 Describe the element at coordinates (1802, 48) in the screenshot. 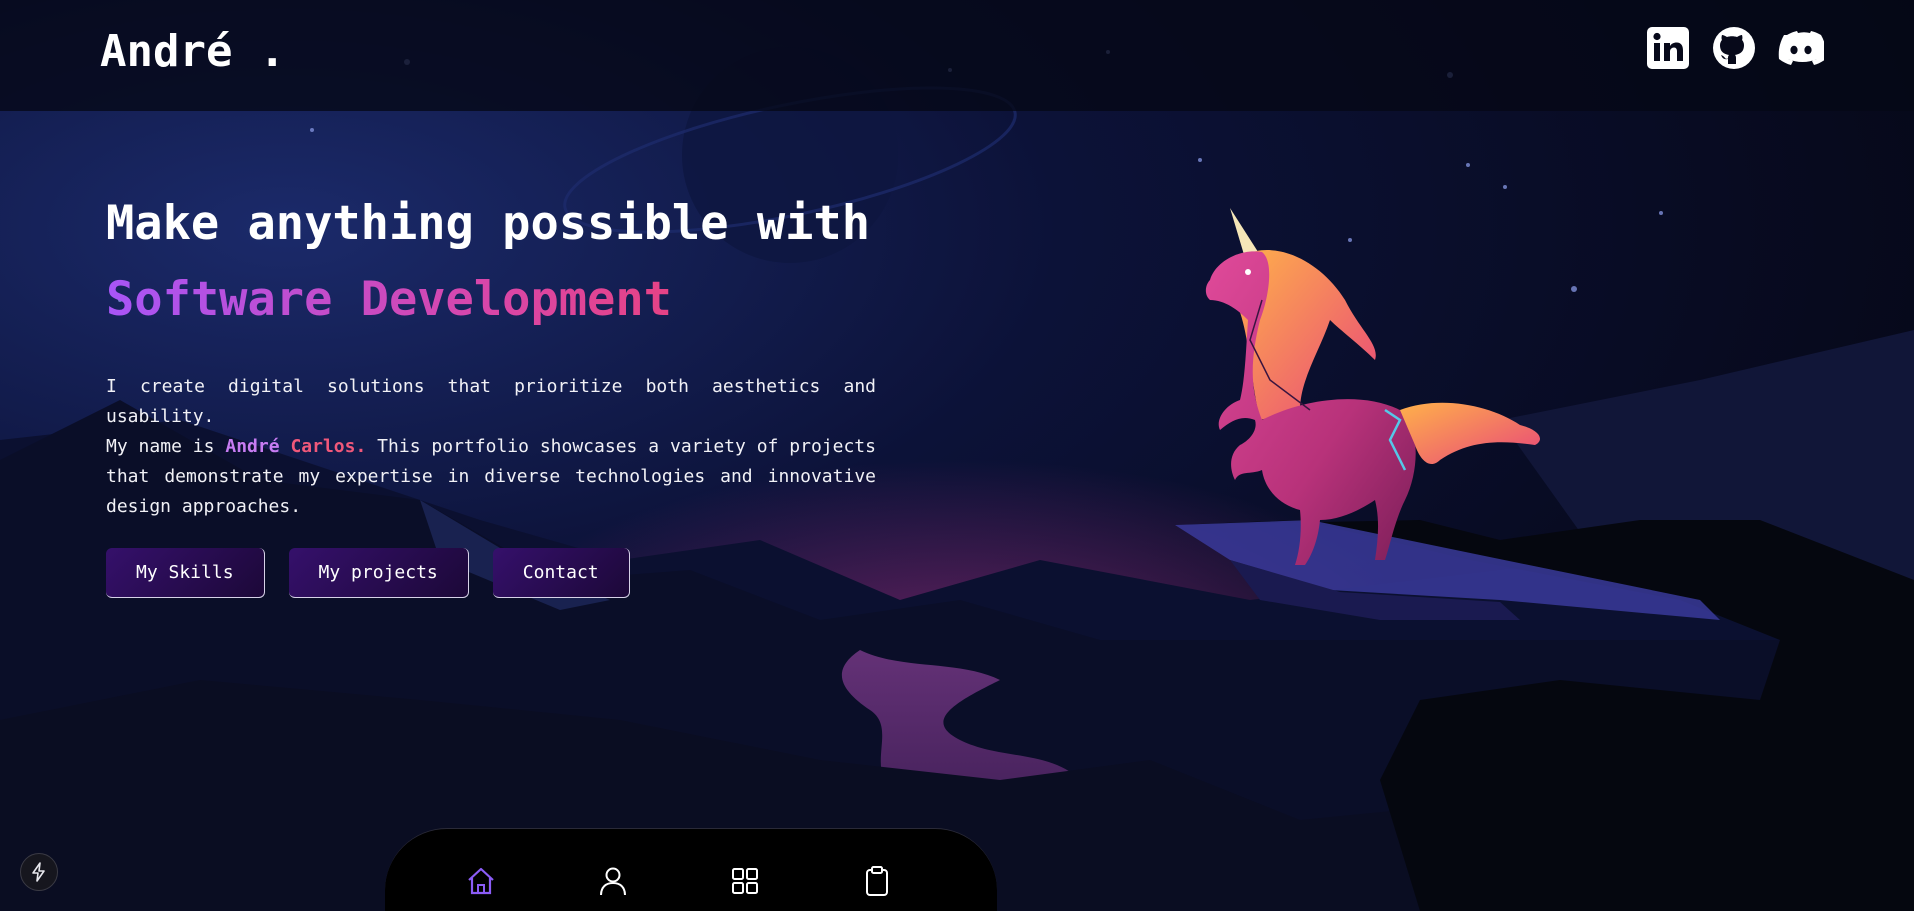

I see `discord-icon` at that location.